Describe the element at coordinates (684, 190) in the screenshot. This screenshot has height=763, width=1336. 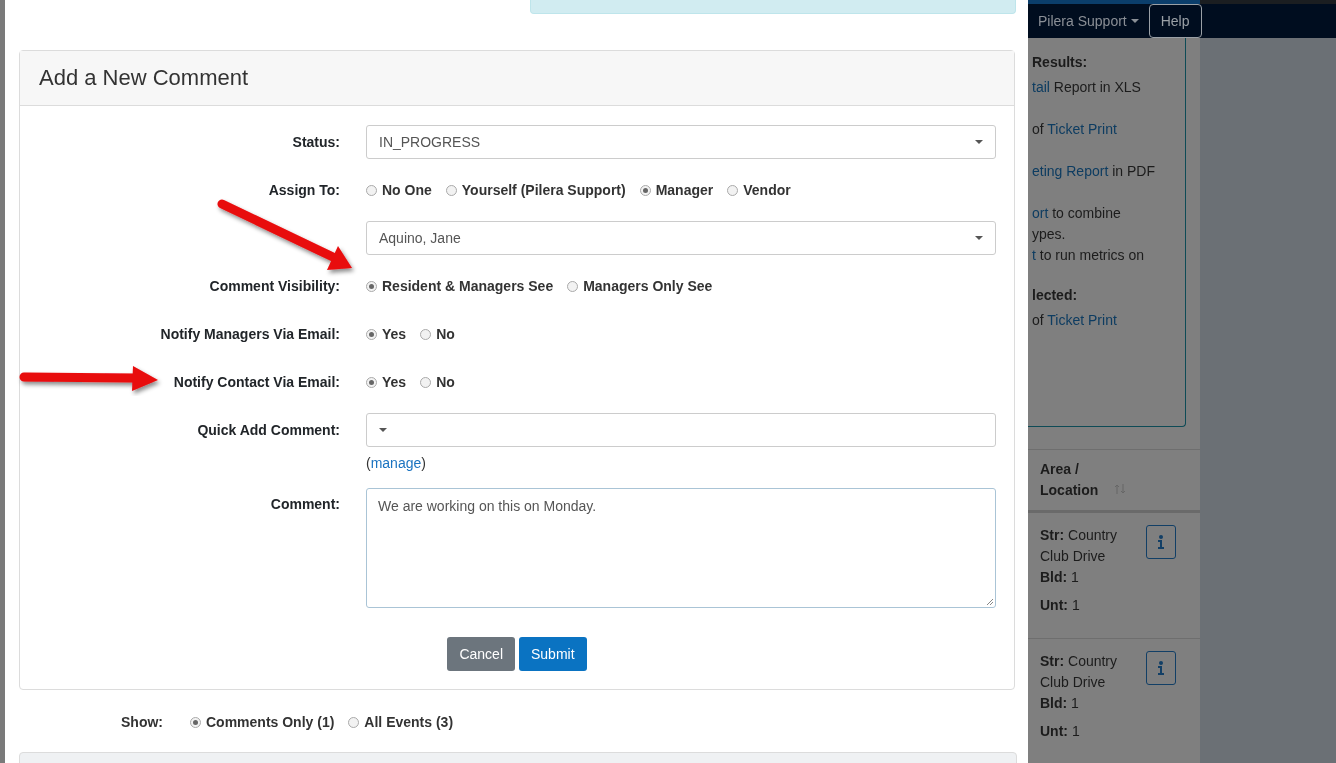
I see `radio-label: Manager` at that location.